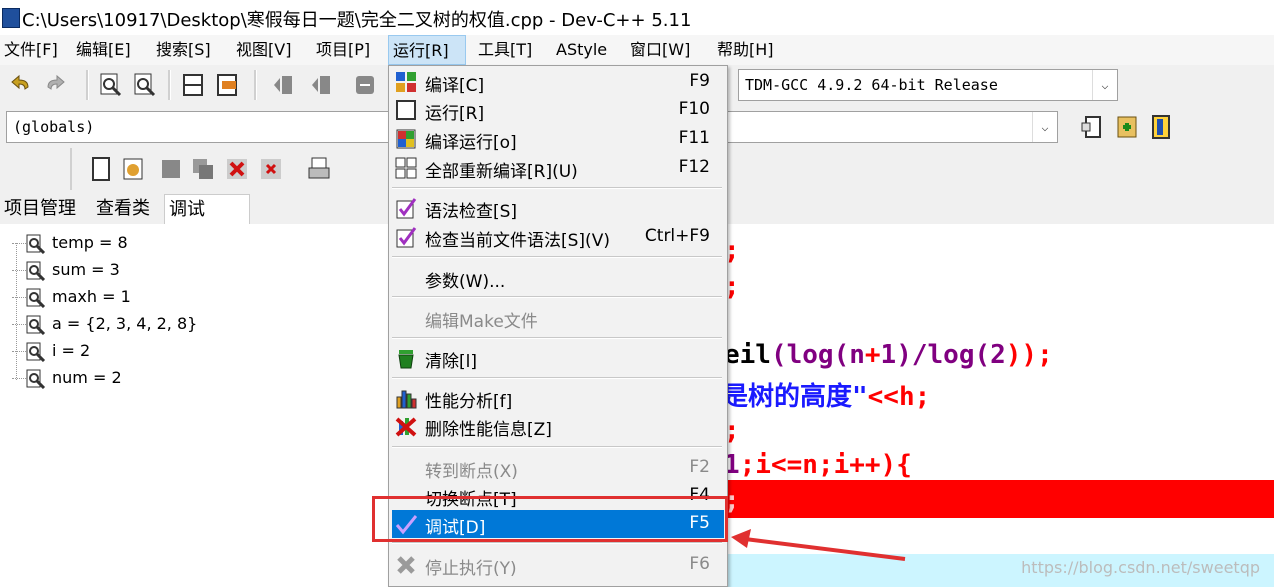  What do you see at coordinates (21, 85) in the screenshot?
I see `undo-icon` at bounding box center [21, 85].